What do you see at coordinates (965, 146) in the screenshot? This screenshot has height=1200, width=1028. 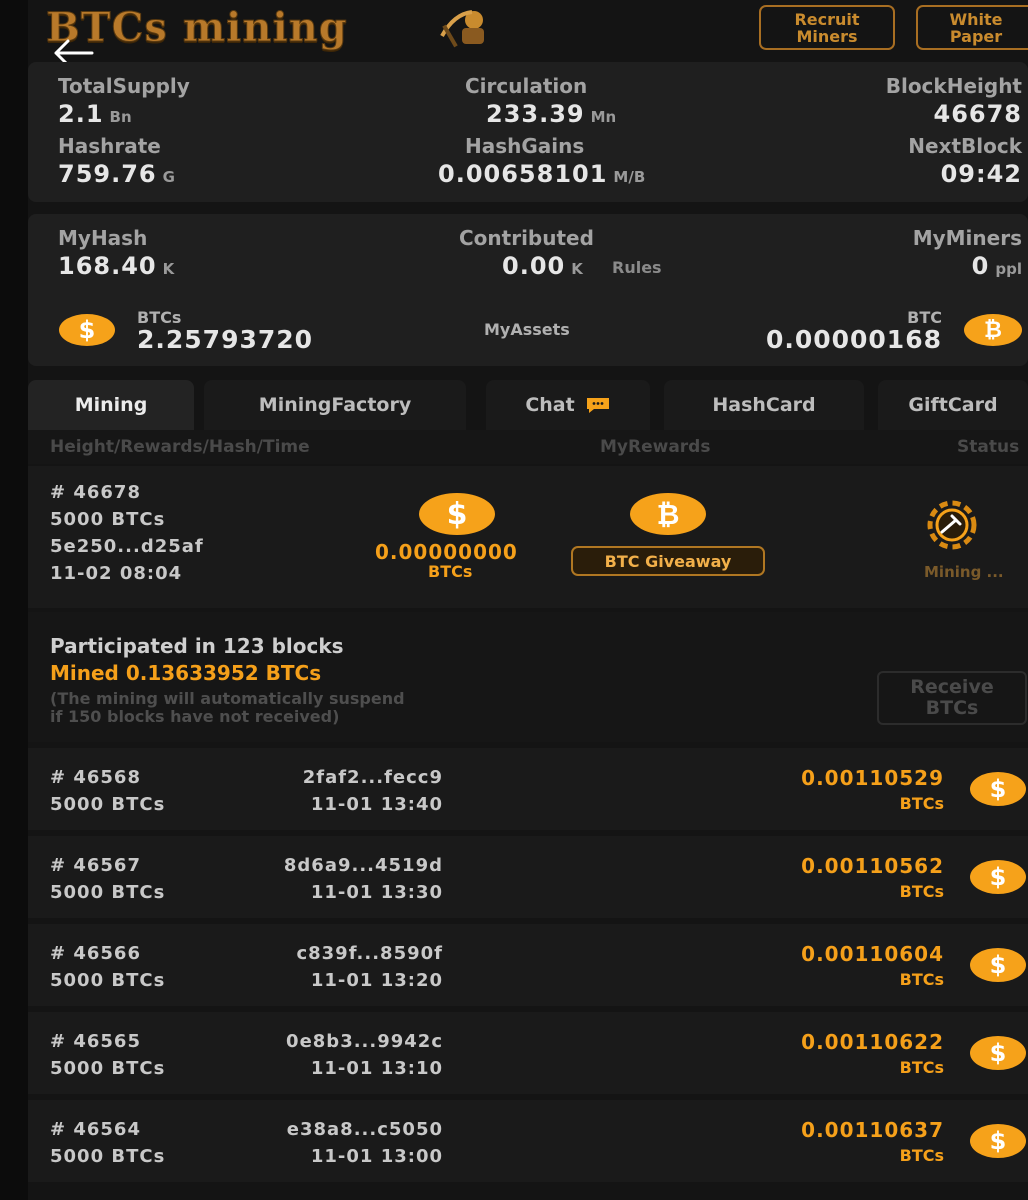 I see `next-block-label: NextBlock` at bounding box center [965, 146].